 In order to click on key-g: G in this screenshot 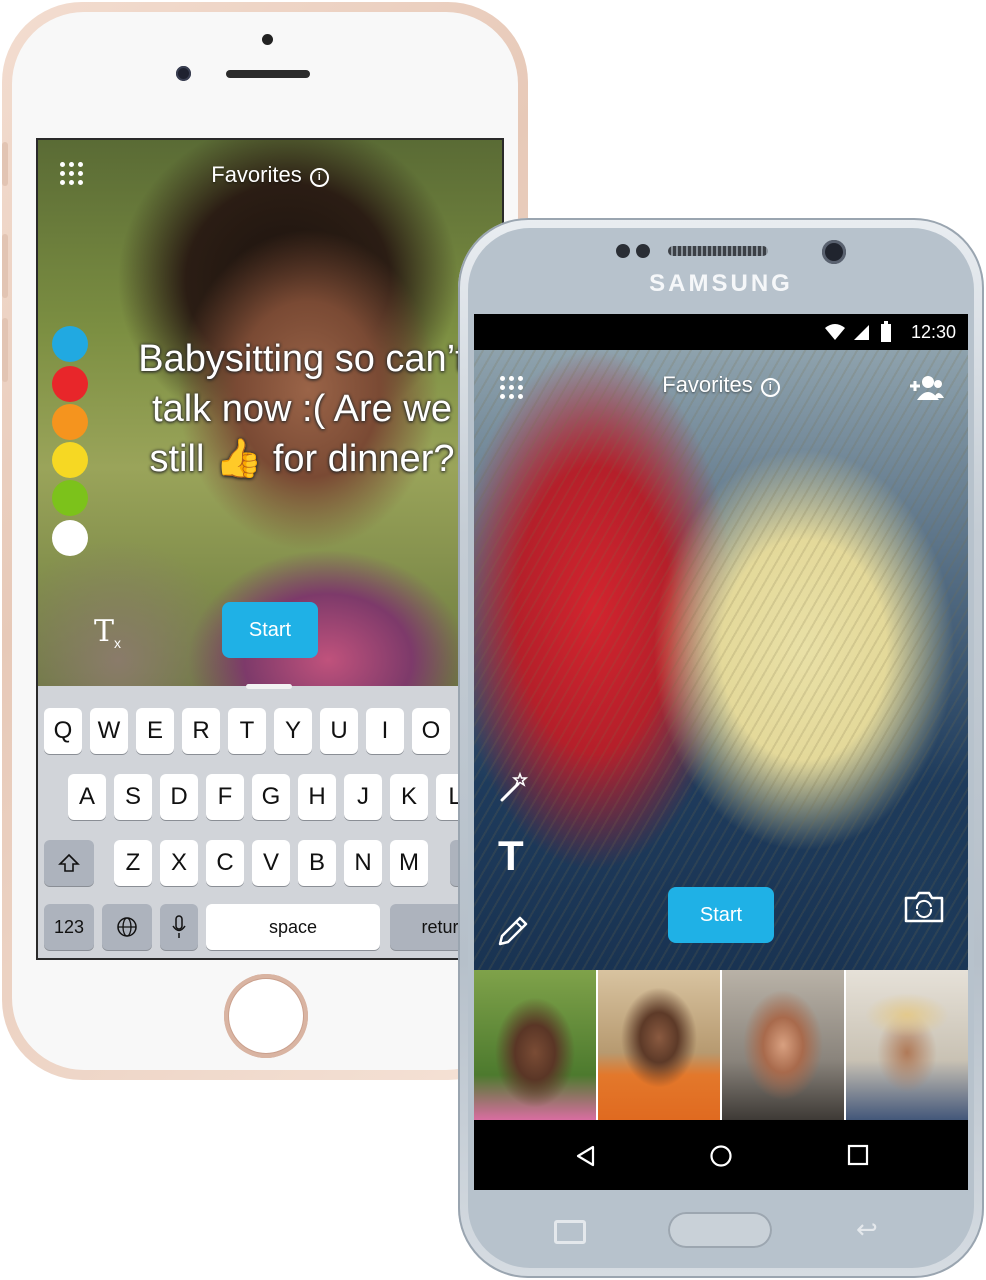, I will do `click(271, 797)`.